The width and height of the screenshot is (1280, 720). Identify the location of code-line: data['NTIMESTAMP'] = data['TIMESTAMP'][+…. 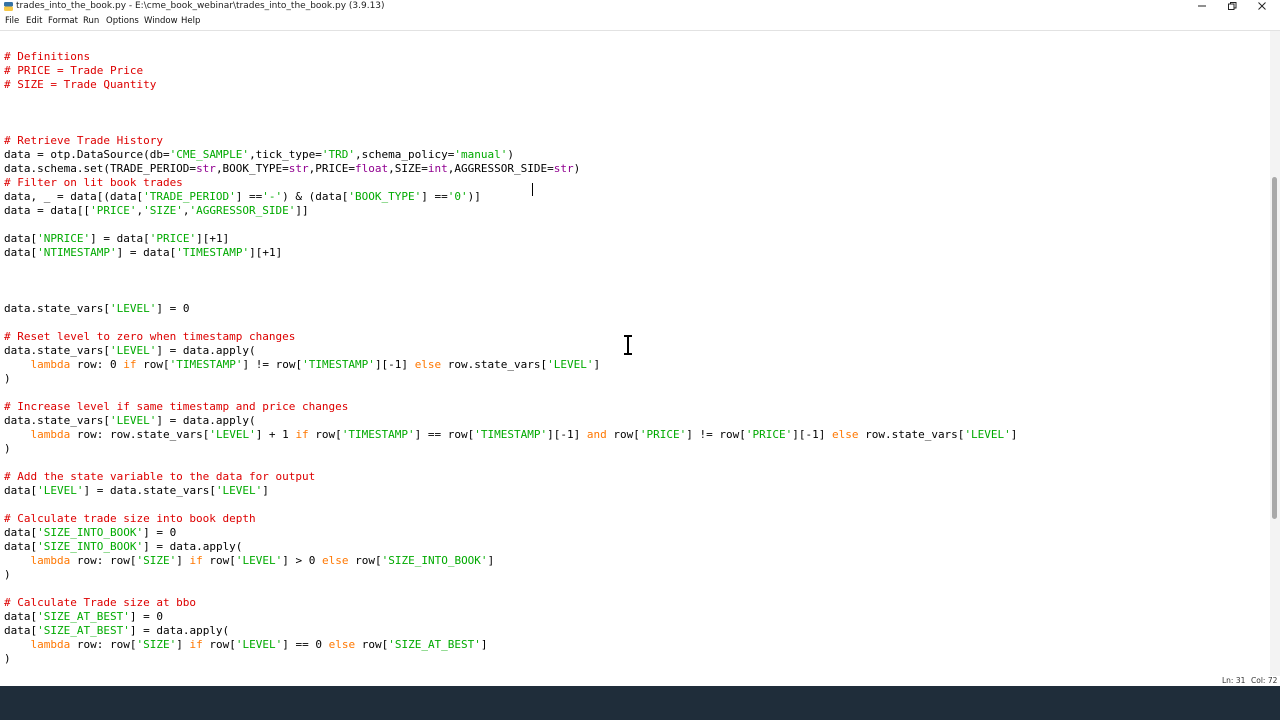
(143, 253).